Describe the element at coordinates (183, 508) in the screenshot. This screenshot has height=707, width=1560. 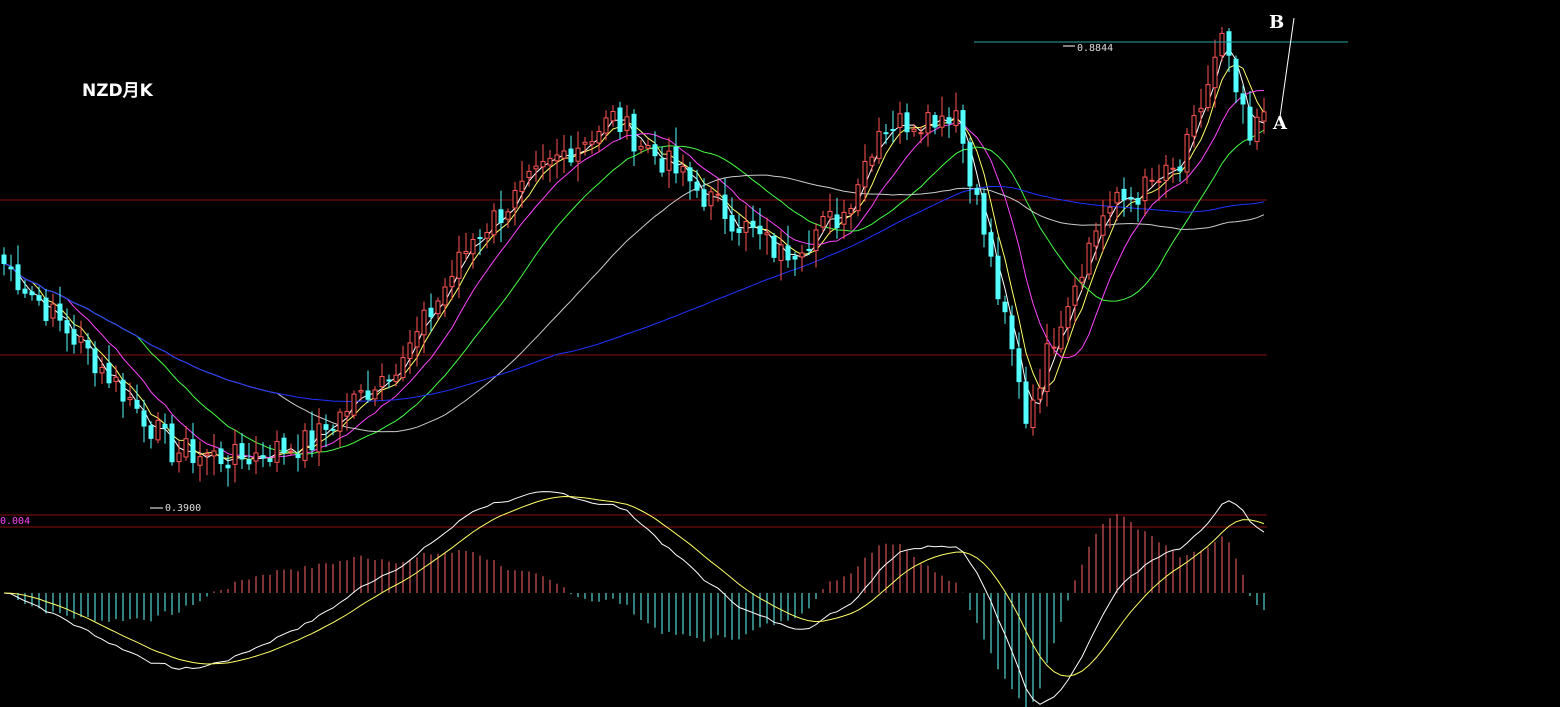
I see `low-price-label: 0.3900` at that location.